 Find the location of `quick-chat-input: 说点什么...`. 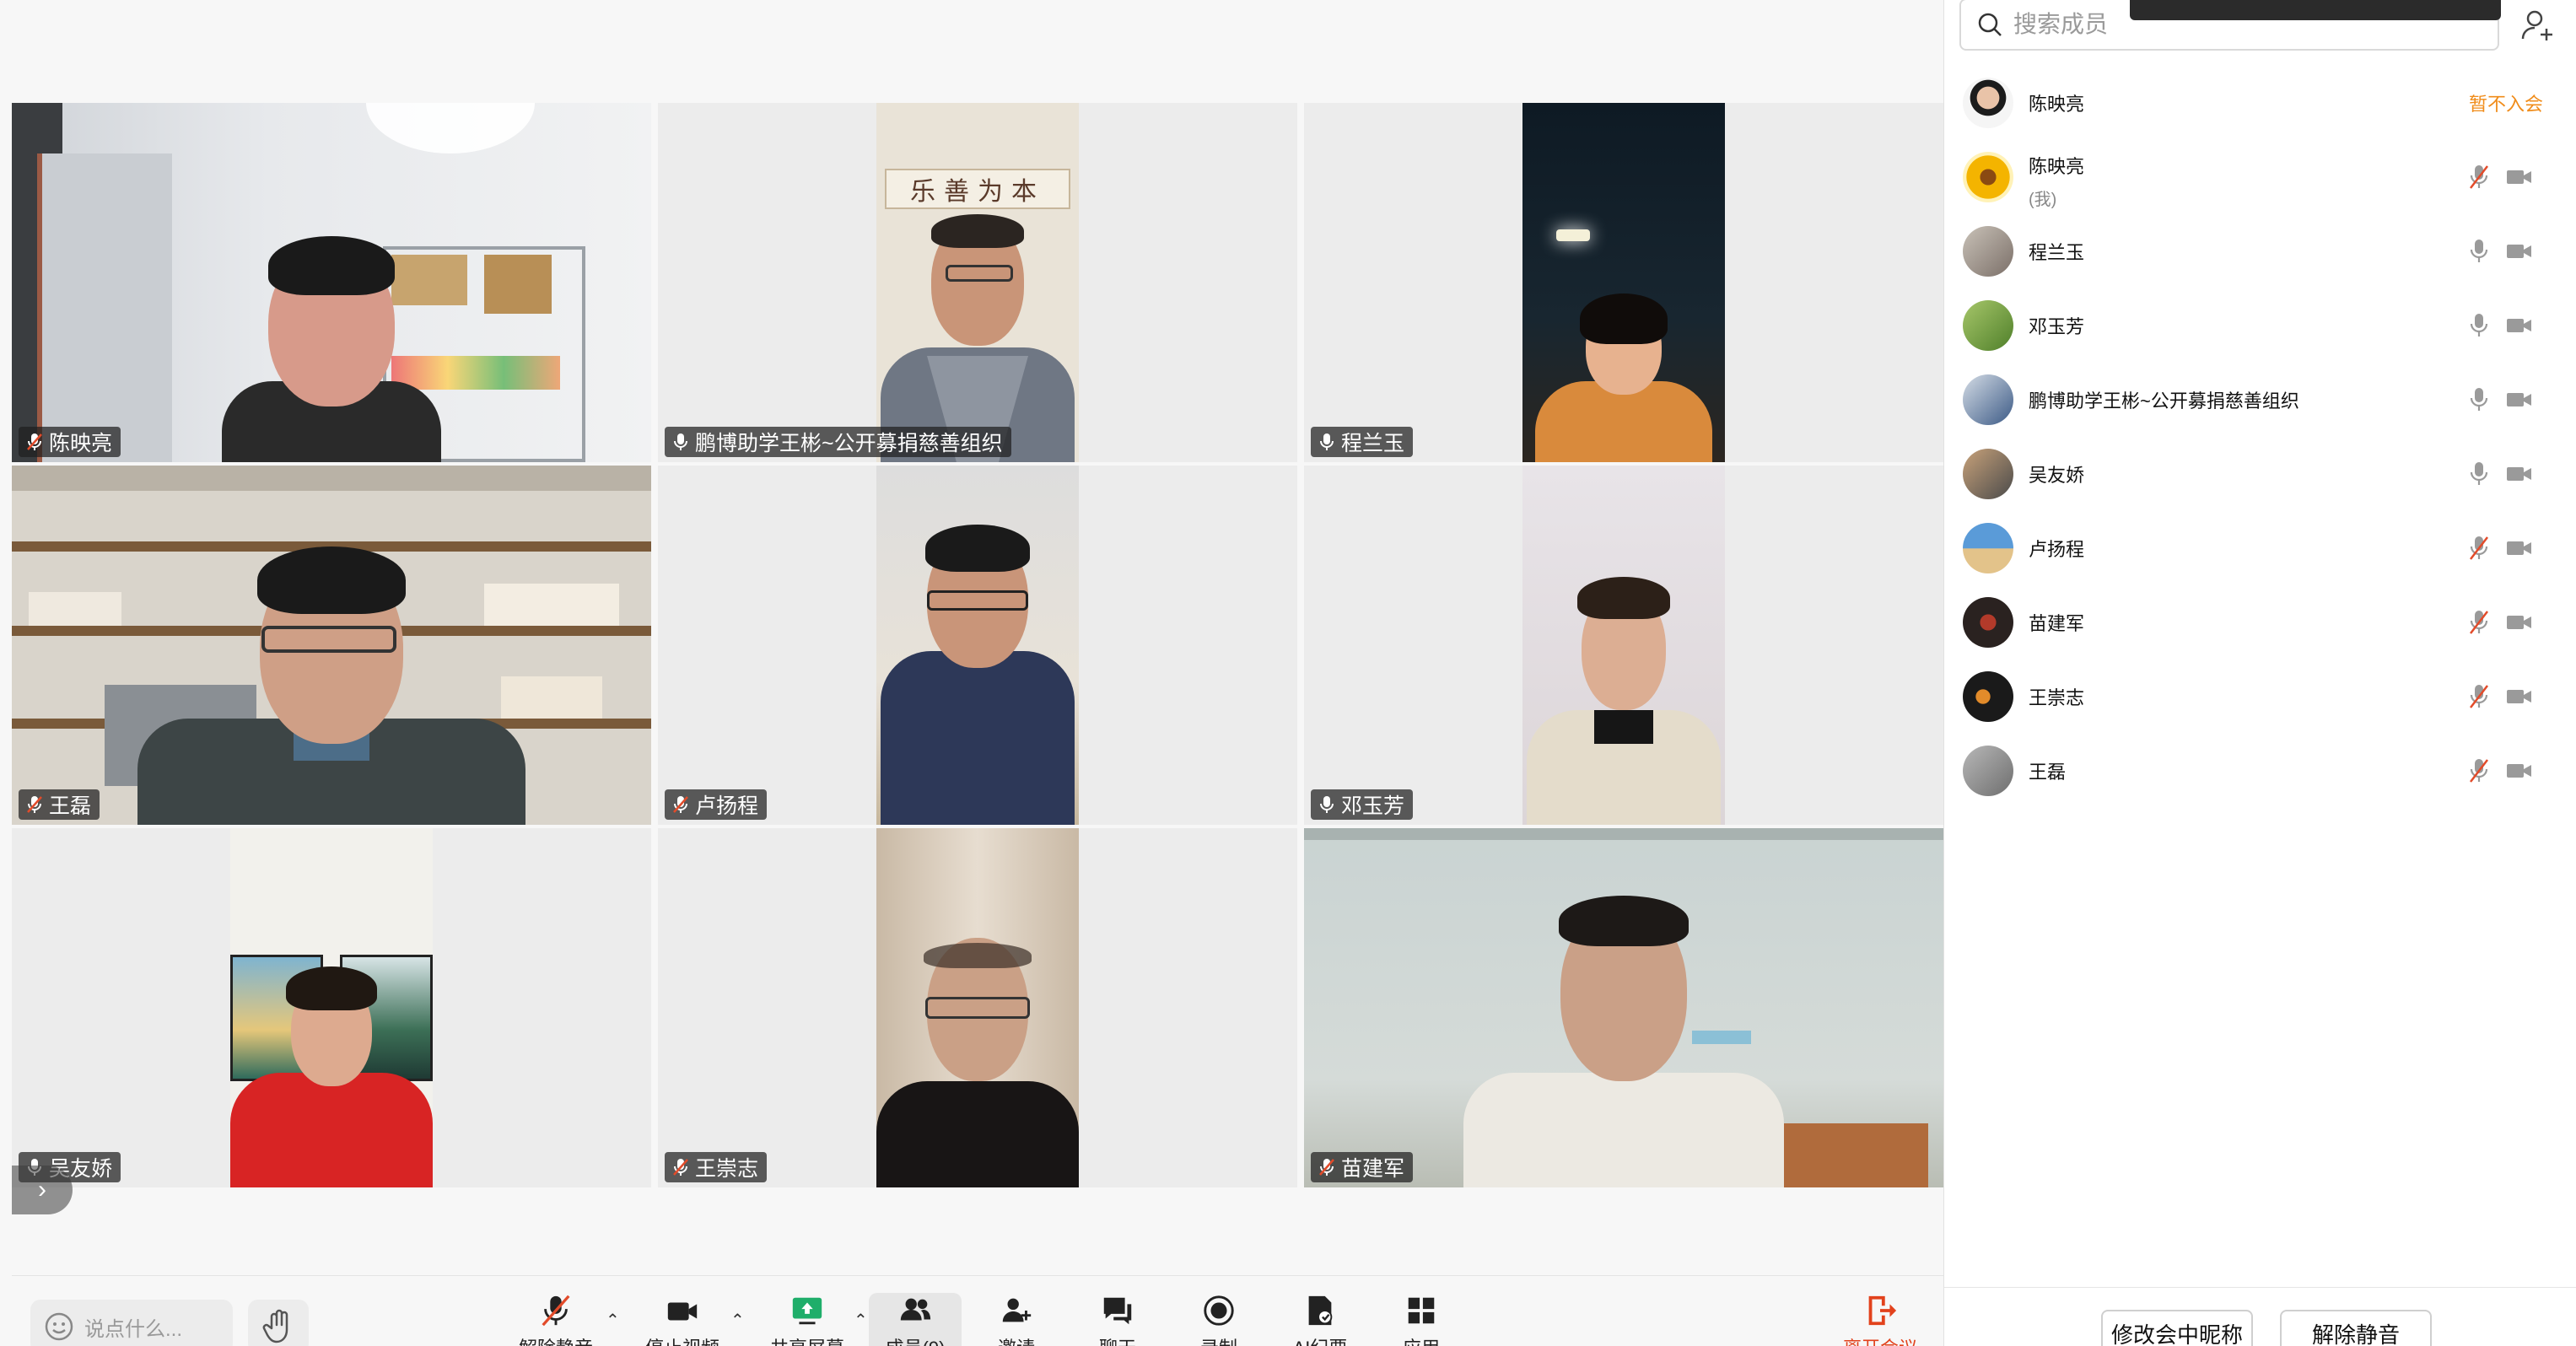

quick-chat-input: 说点什么... is located at coordinates (131, 1323).